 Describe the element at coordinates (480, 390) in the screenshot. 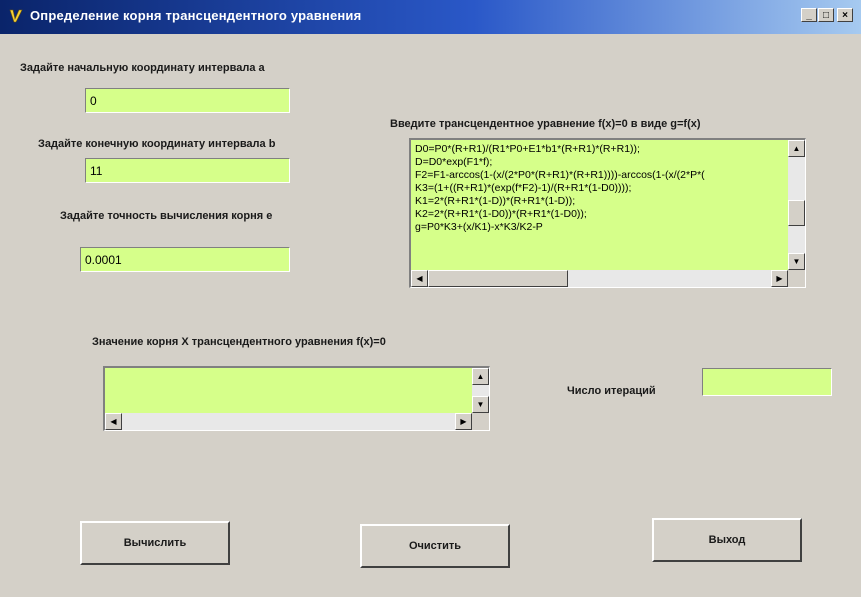

I see `result-vertical-scrollbar: ▲ ▼` at that location.